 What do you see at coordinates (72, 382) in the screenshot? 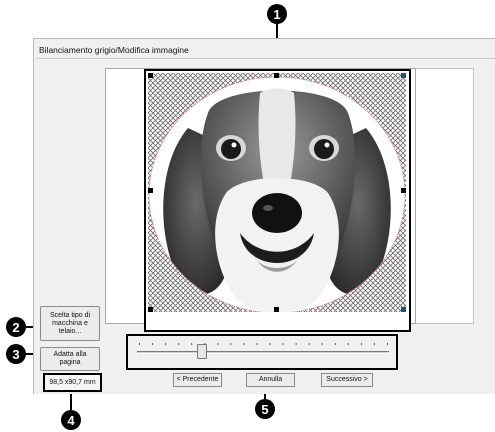
I see `image-size-display: 98,5 x90,7 mm` at bounding box center [72, 382].